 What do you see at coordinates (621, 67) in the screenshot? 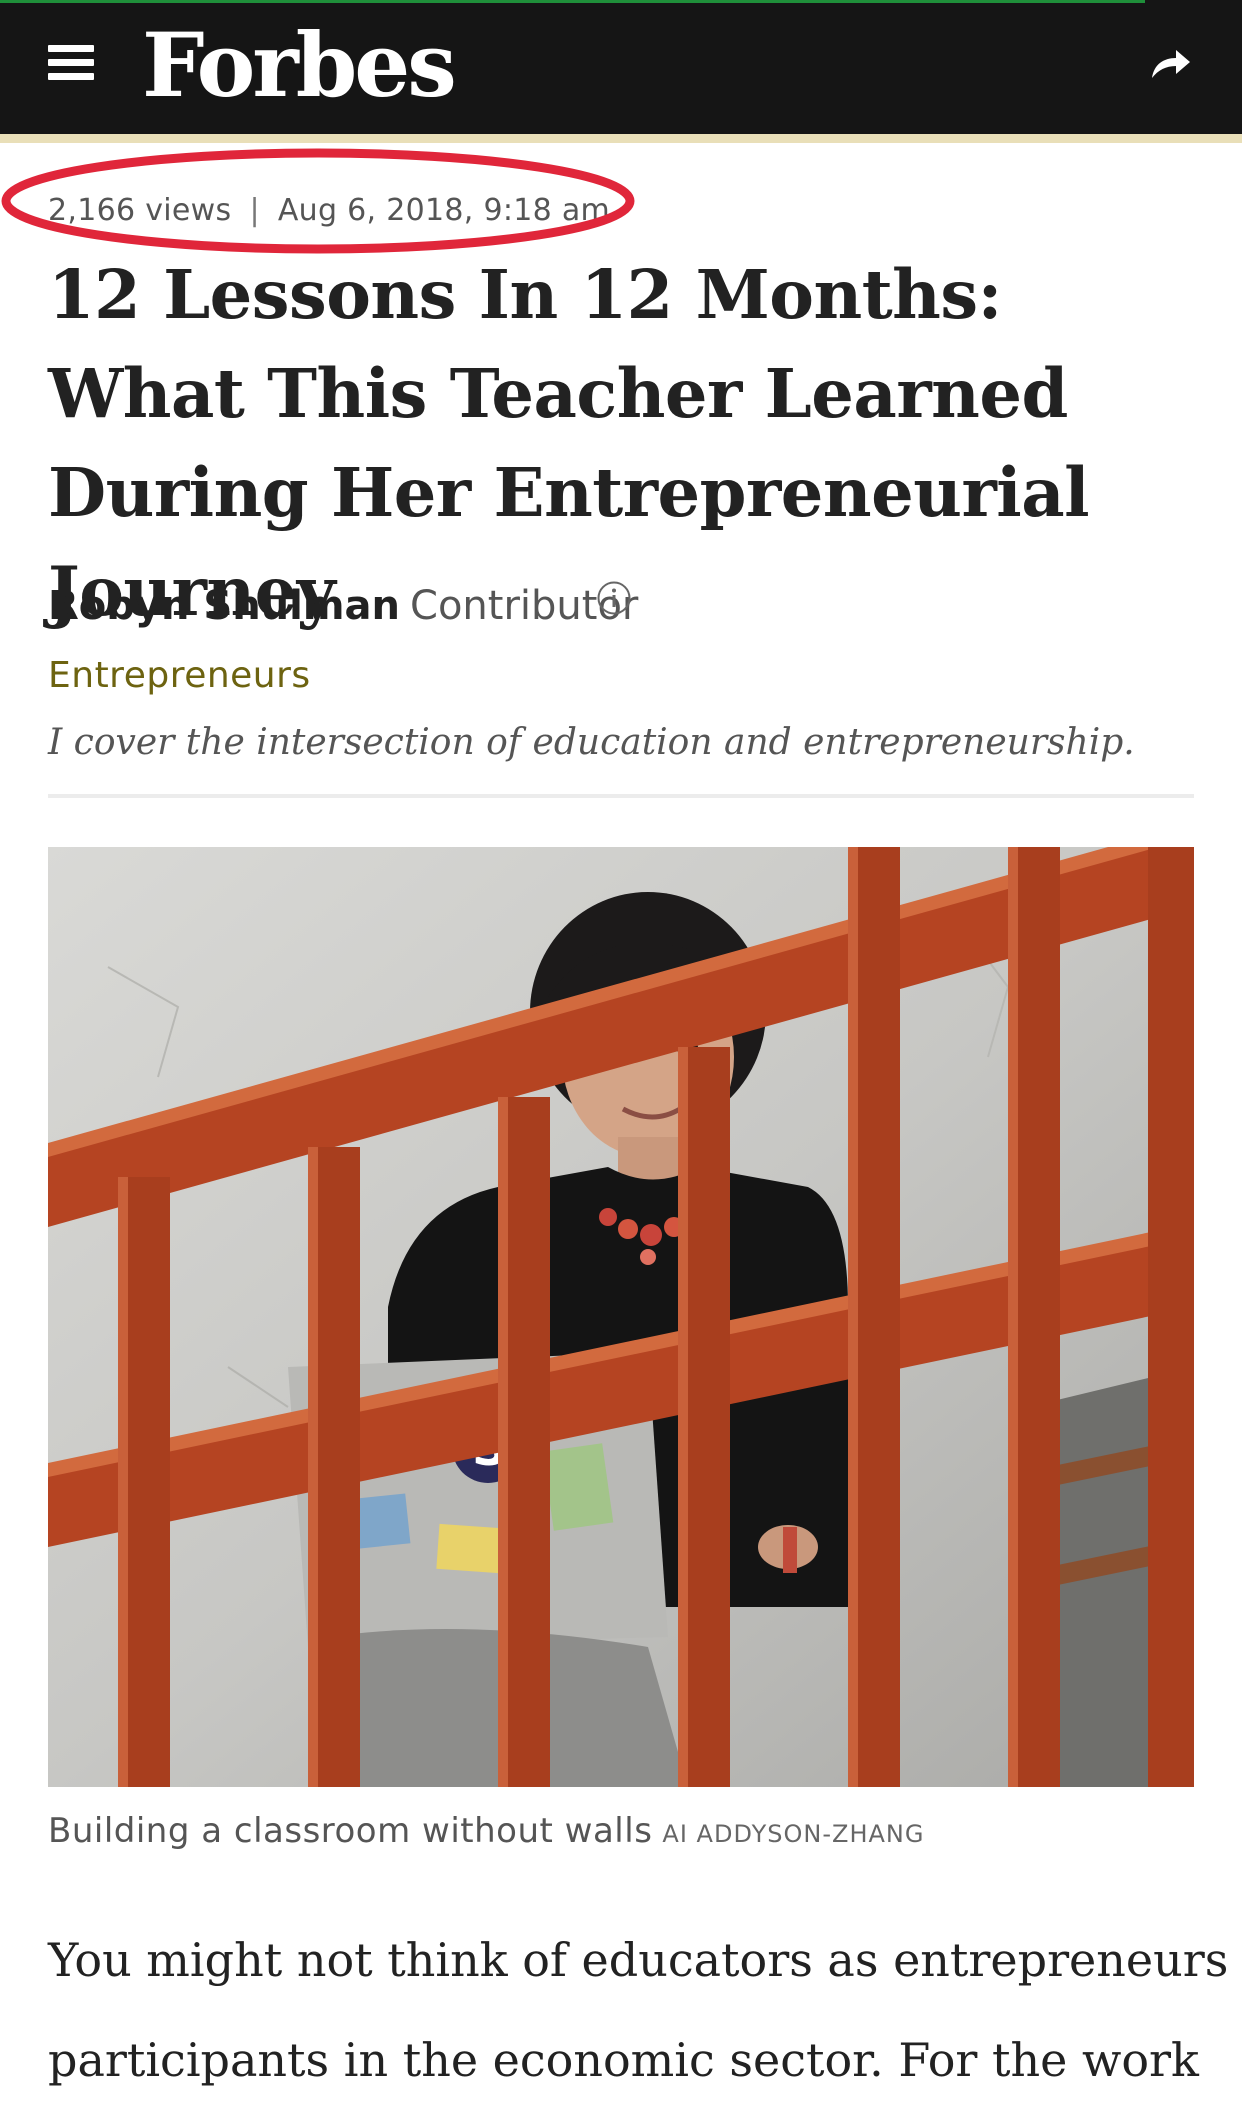
I see `top-nav-bar: Forbes` at bounding box center [621, 67].